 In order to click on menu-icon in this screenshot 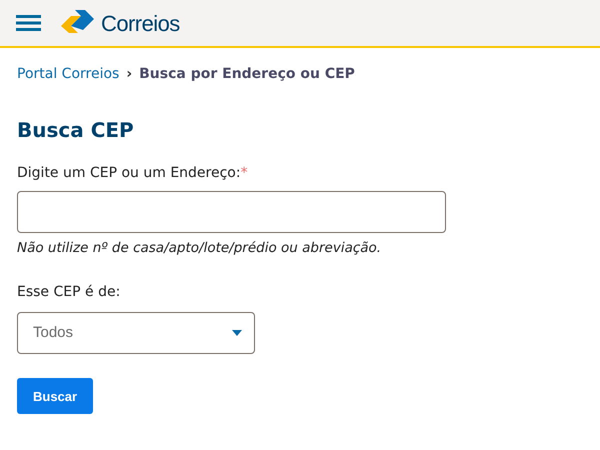, I will do `click(28, 23)`.